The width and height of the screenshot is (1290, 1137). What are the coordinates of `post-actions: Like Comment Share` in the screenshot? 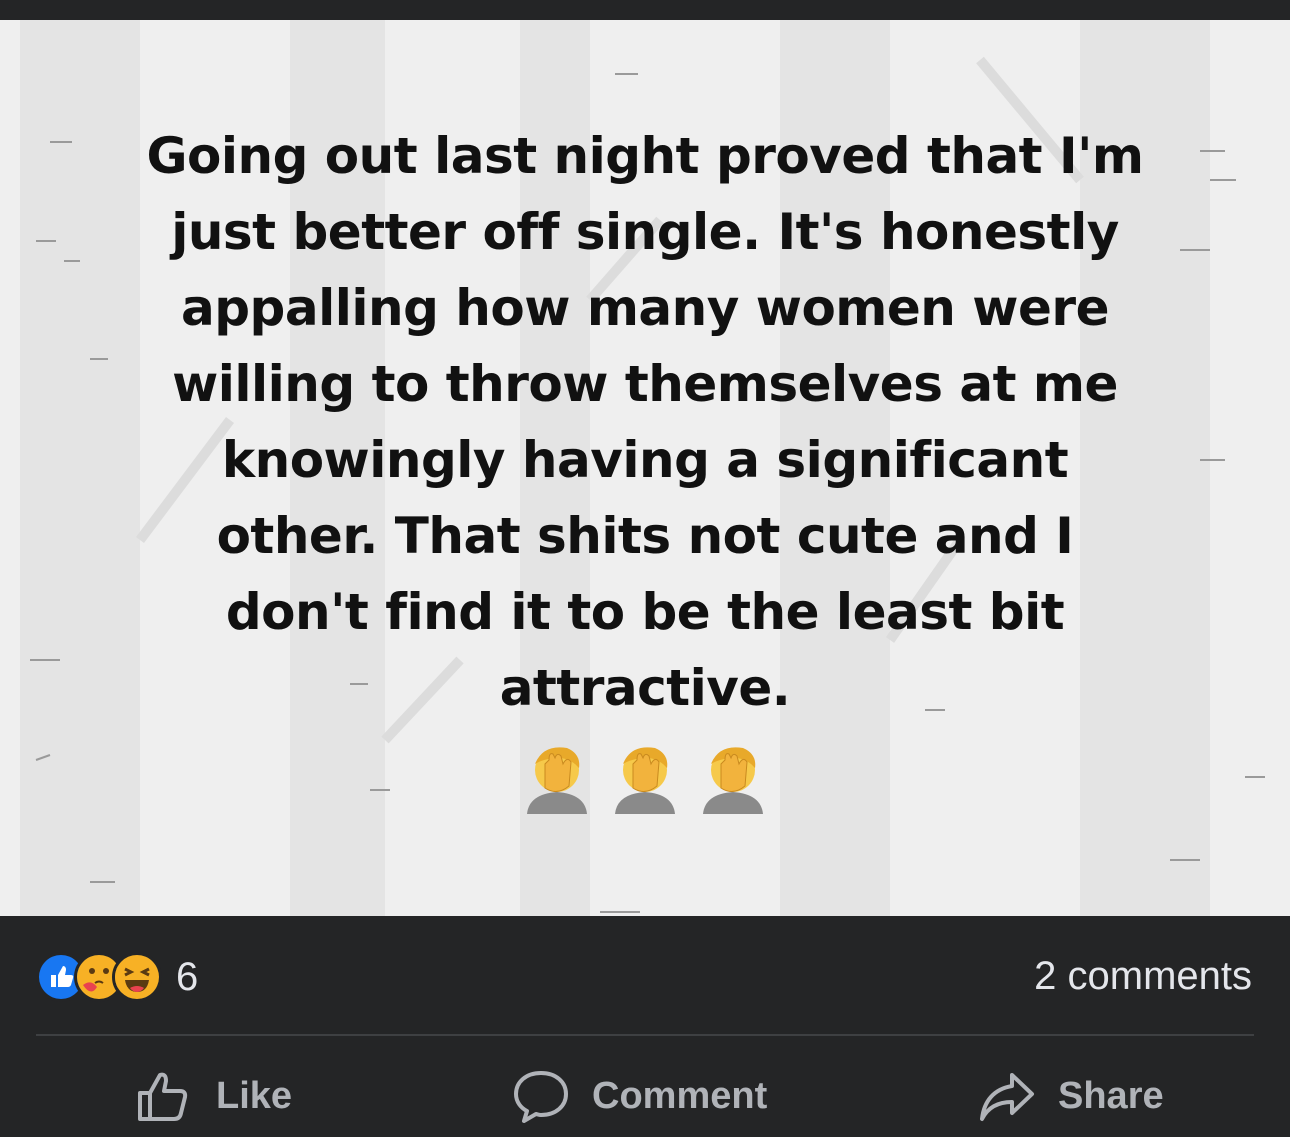 It's located at (645, 1096).